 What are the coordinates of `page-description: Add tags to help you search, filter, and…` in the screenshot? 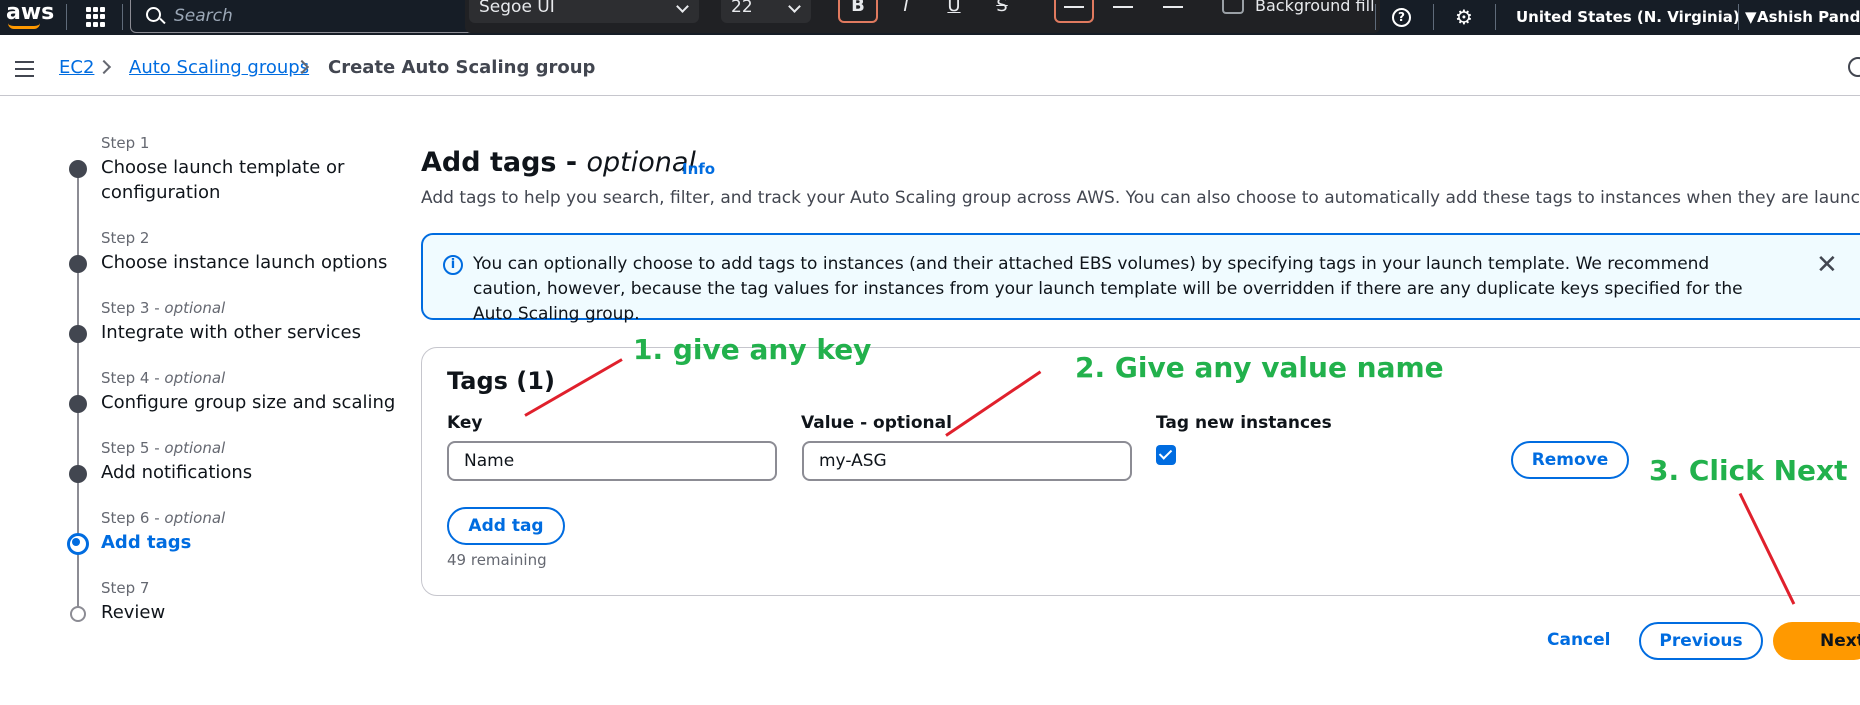 It's located at (1140, 198).